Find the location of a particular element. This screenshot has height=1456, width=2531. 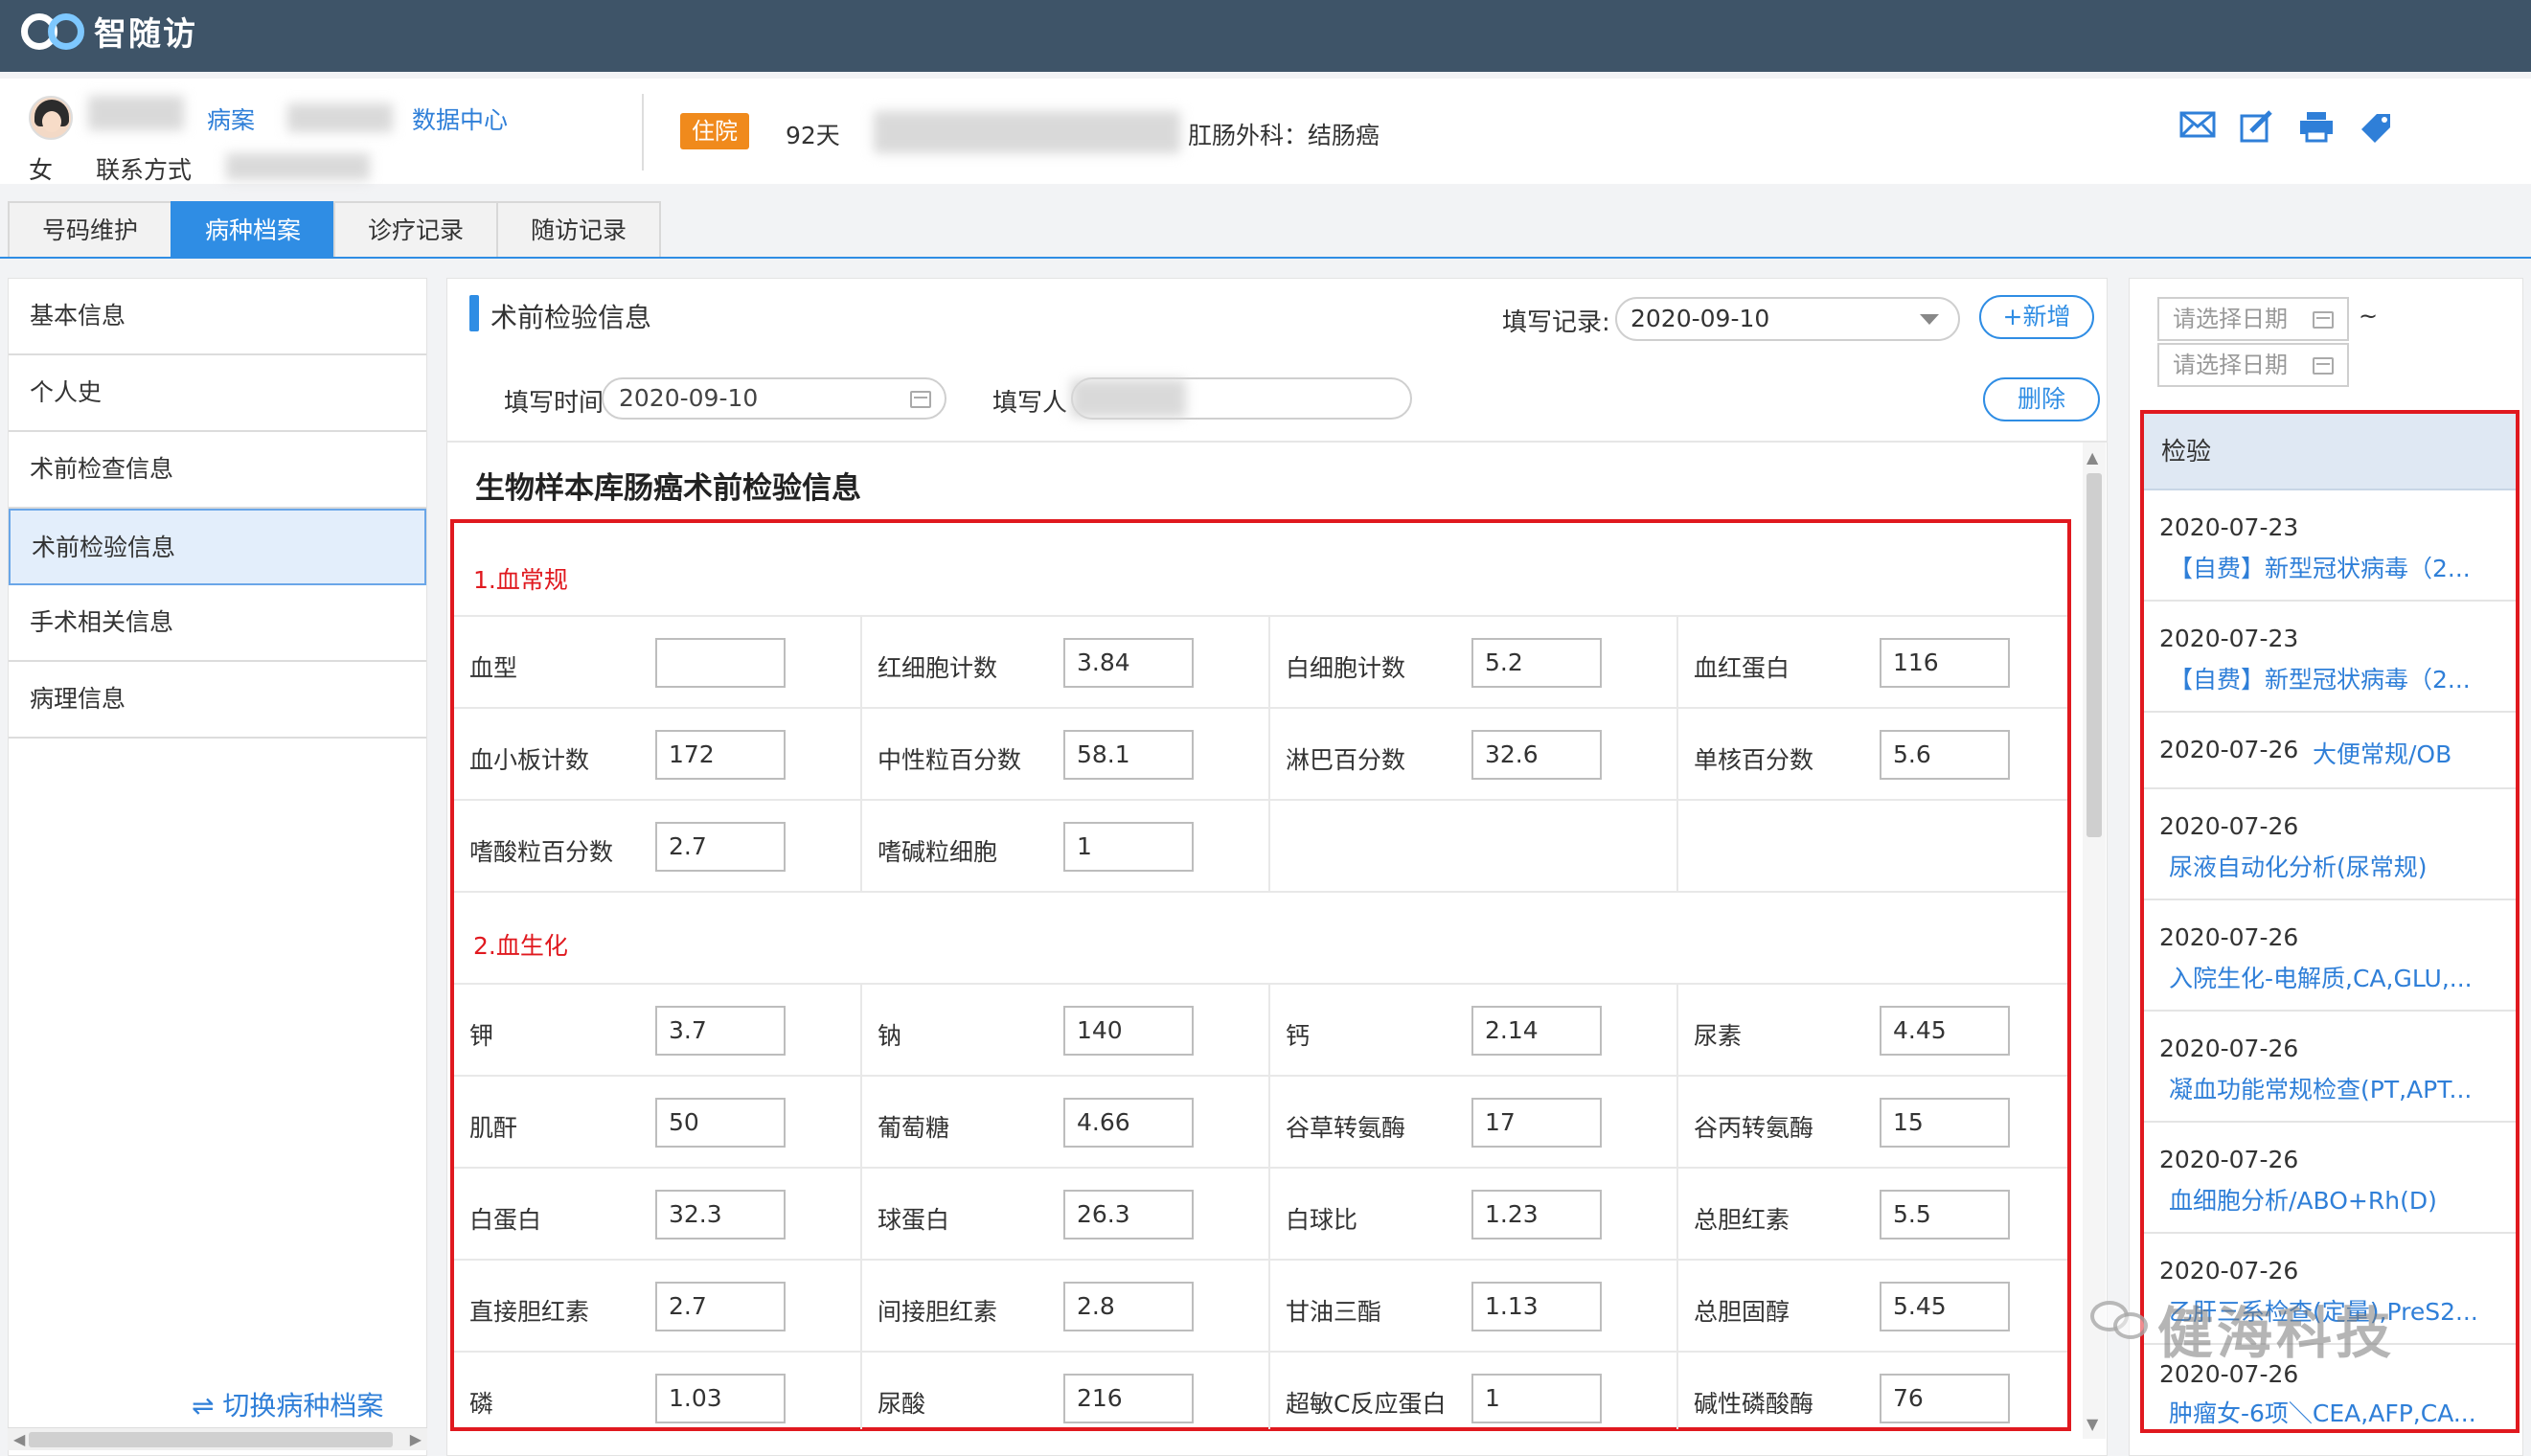

field-input: 1.13 is located at coordinates (1536, 1306).